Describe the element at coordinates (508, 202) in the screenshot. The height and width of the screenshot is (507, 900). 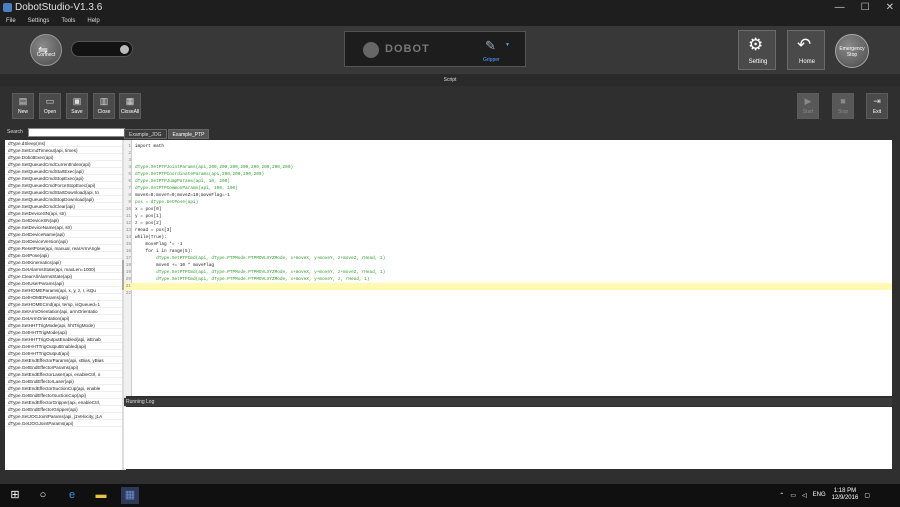
I see `code-line: 9 pos = dType.GetPose(api)` at that location.